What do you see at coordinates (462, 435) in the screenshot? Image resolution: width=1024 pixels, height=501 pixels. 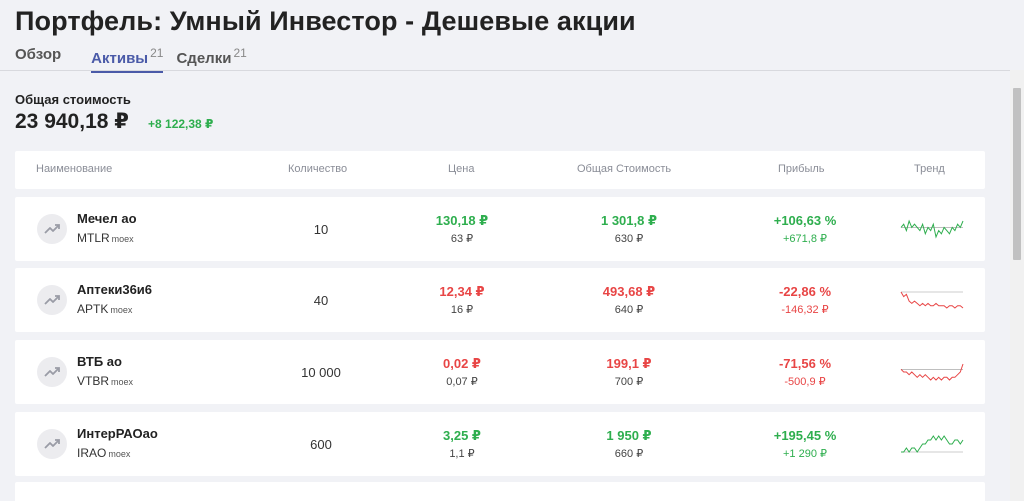 I see `current-price: 3,25 ₽` at bounding box center [462, 435].